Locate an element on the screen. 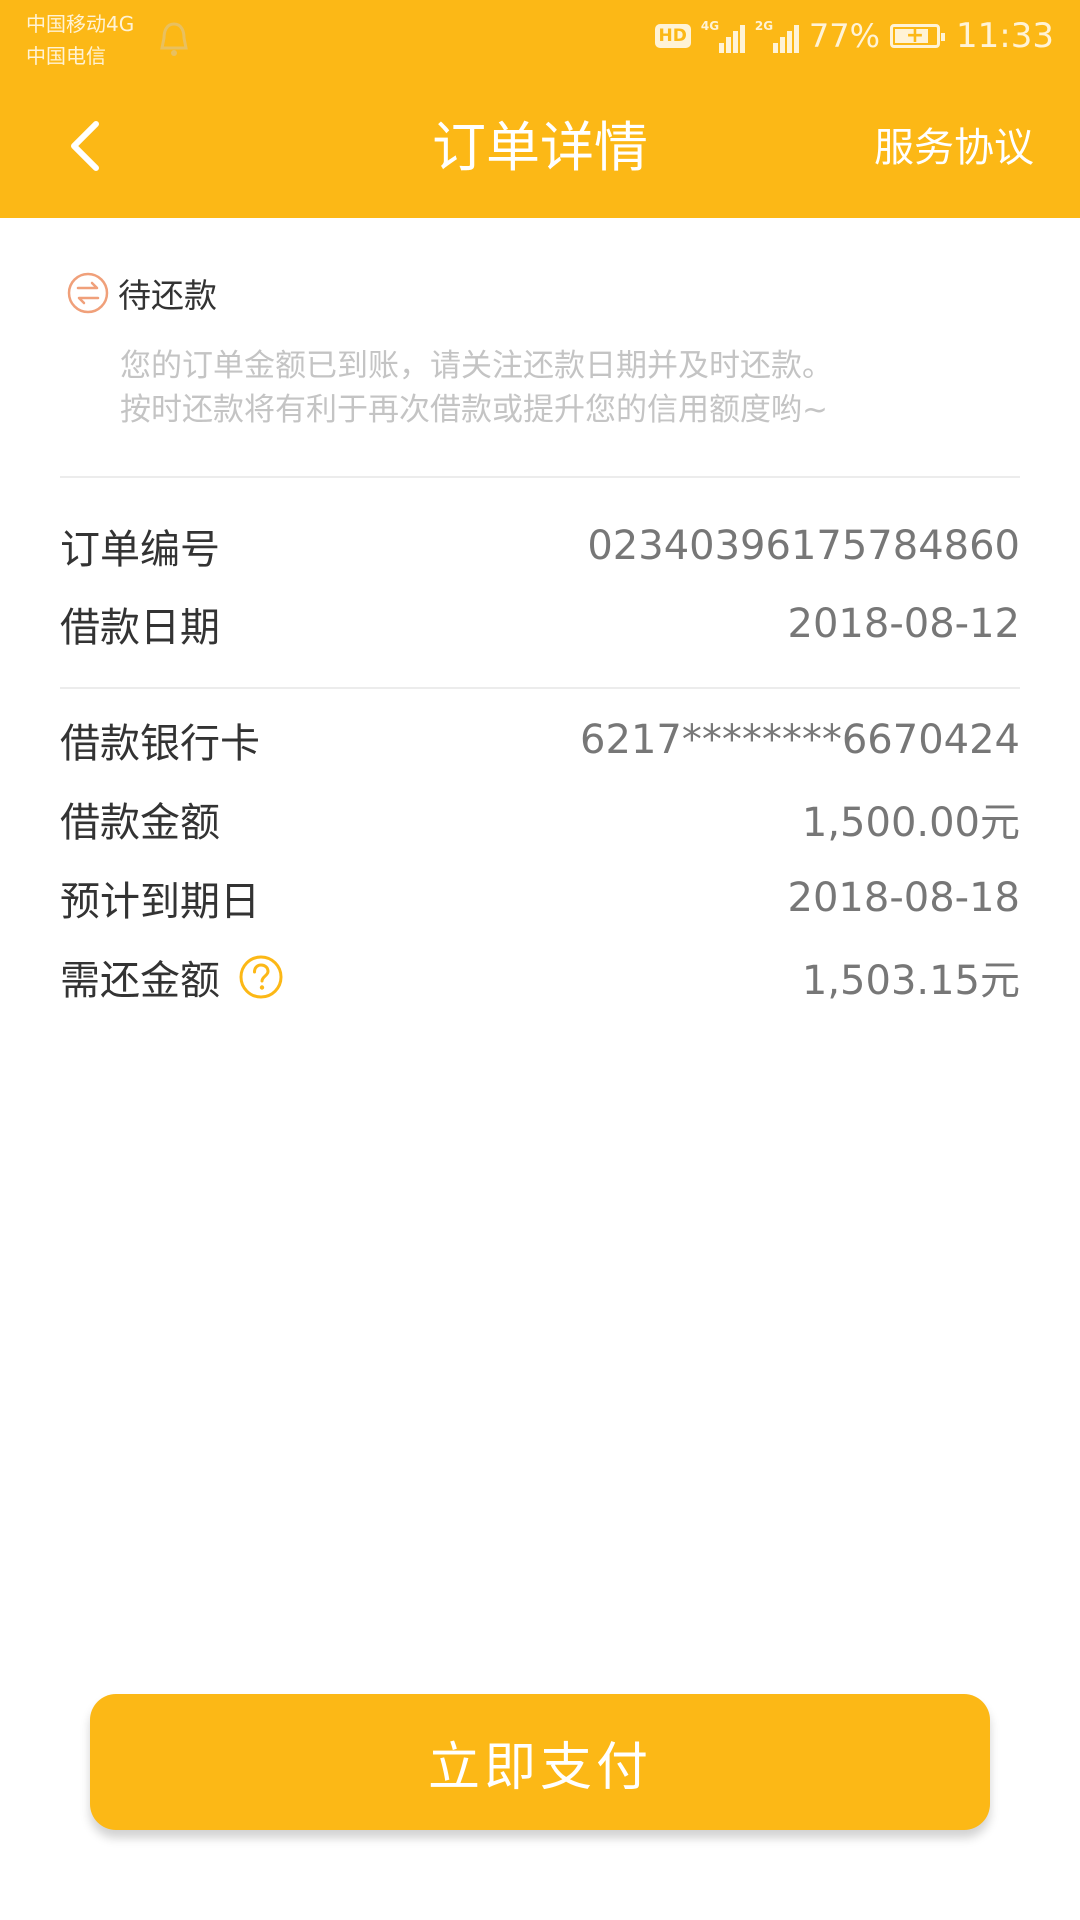 The image size is (1080, 1920). carrier-info: 中国移动4G 中国电信 is located at coordinates (80, 40).